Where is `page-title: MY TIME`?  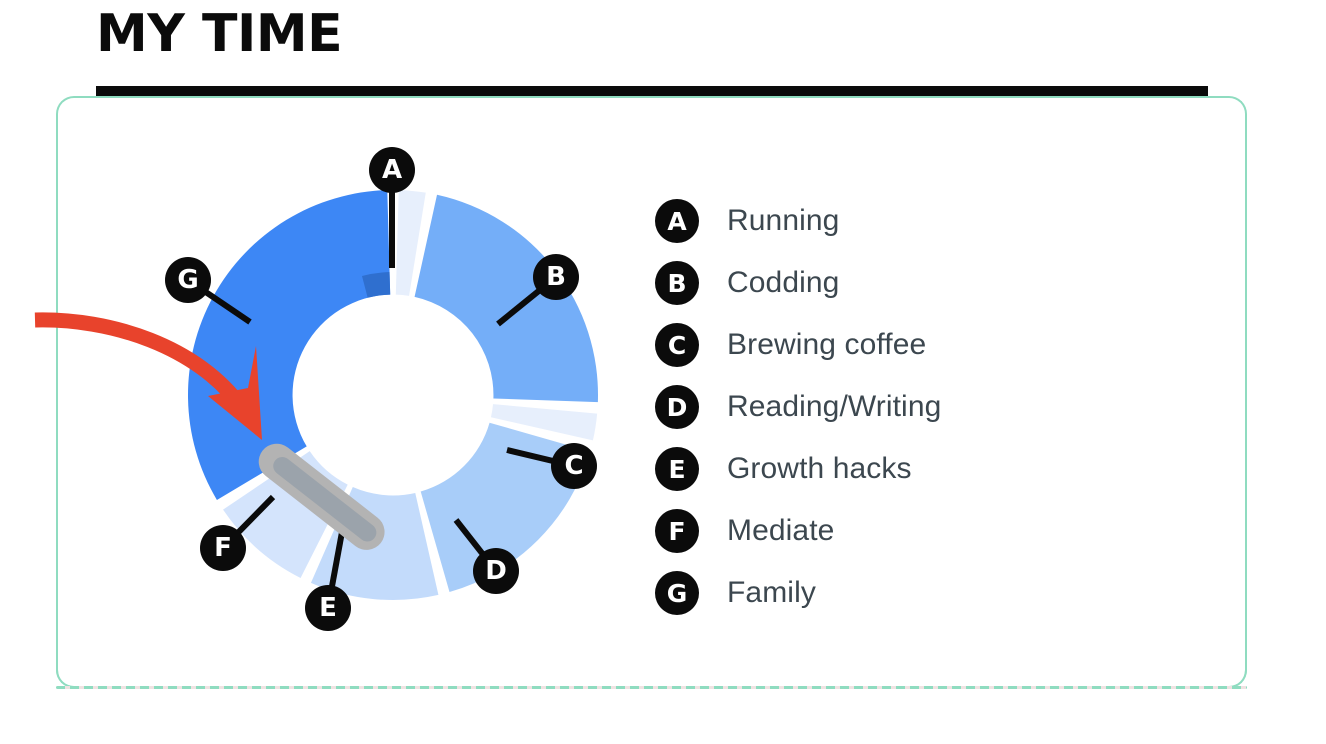 page-title: MY TIME is located at coordinates (219, 34).